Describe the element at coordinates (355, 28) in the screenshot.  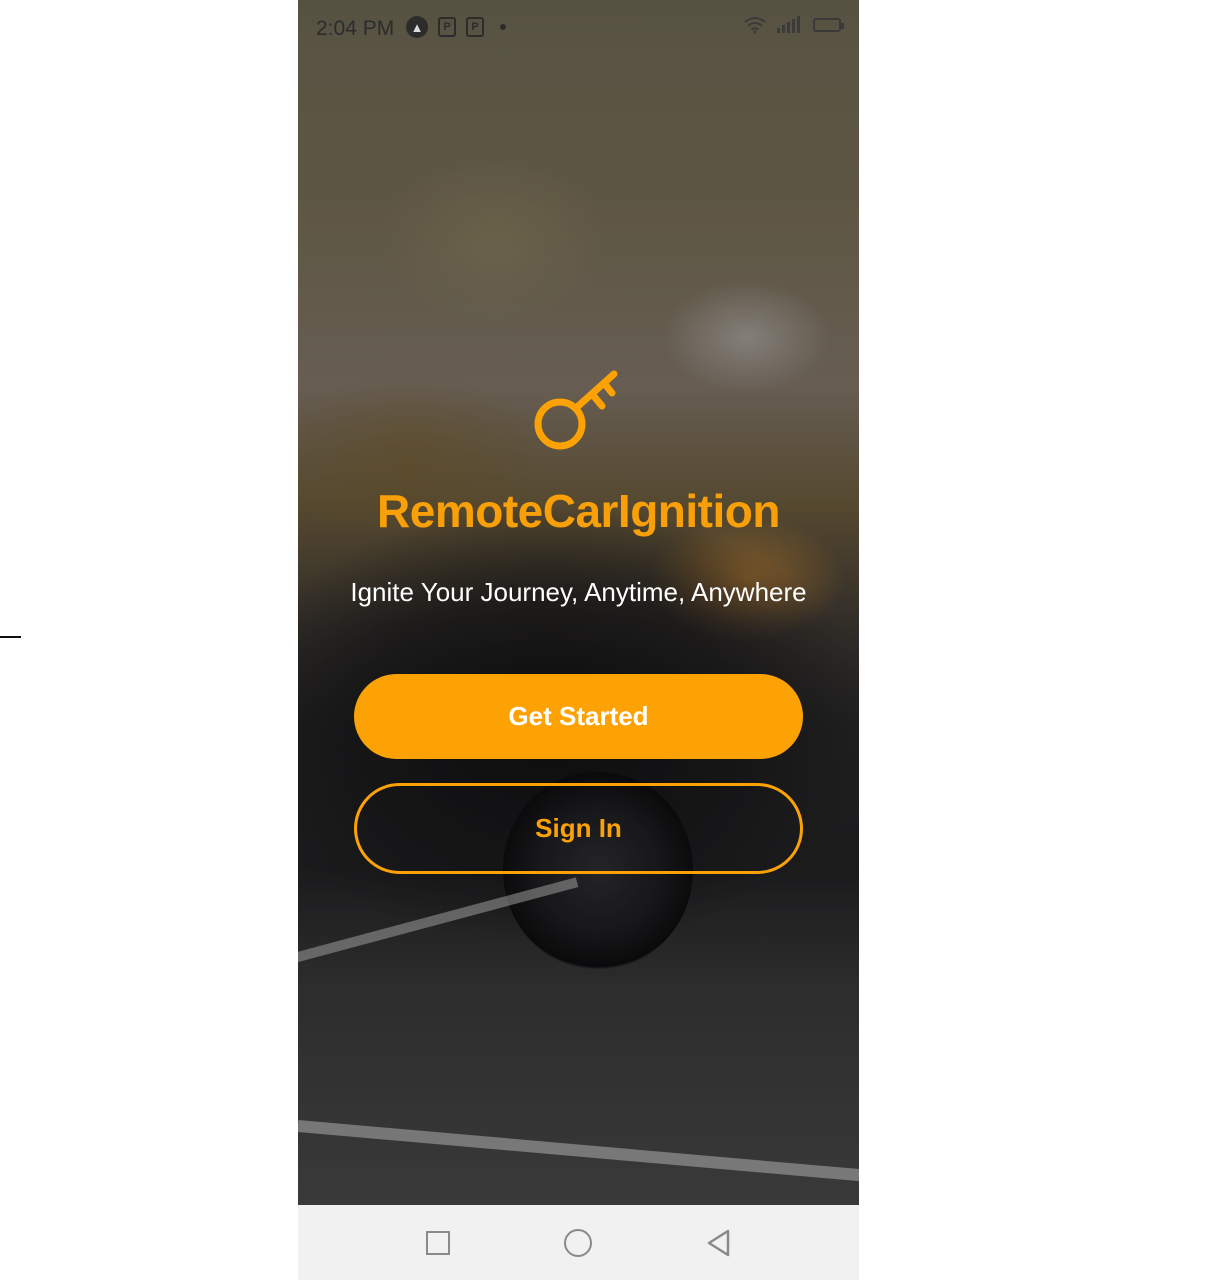
I see `status-time: 2:04 PM` at that location.